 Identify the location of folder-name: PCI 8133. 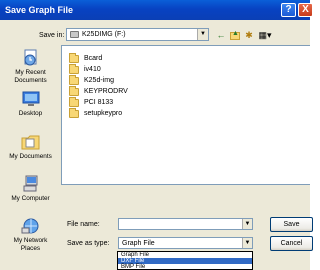
(99, 102).